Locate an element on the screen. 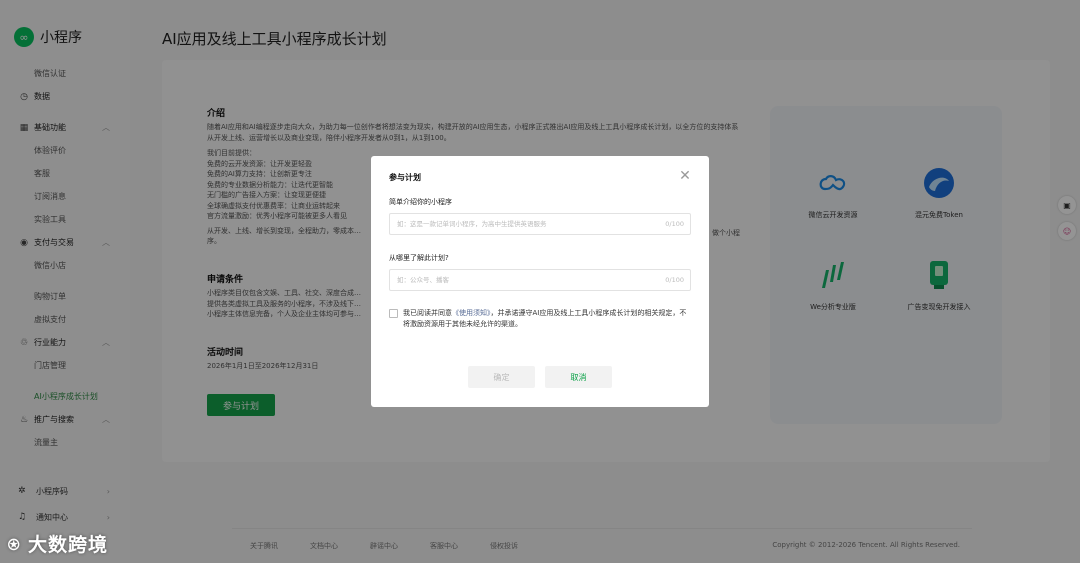 This screenshot has width=1080, height=563. agree-prefix: 我已阅读并同意 is located at coordinates (427, 313).